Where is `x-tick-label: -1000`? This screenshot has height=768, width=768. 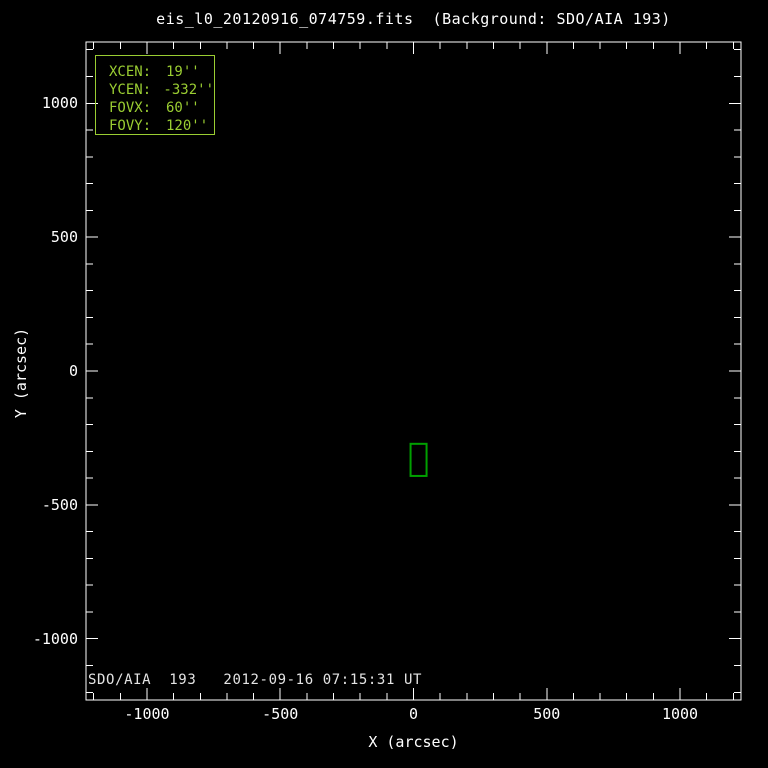
x-tick-label: -1000 is located at coordinates (147, 714).